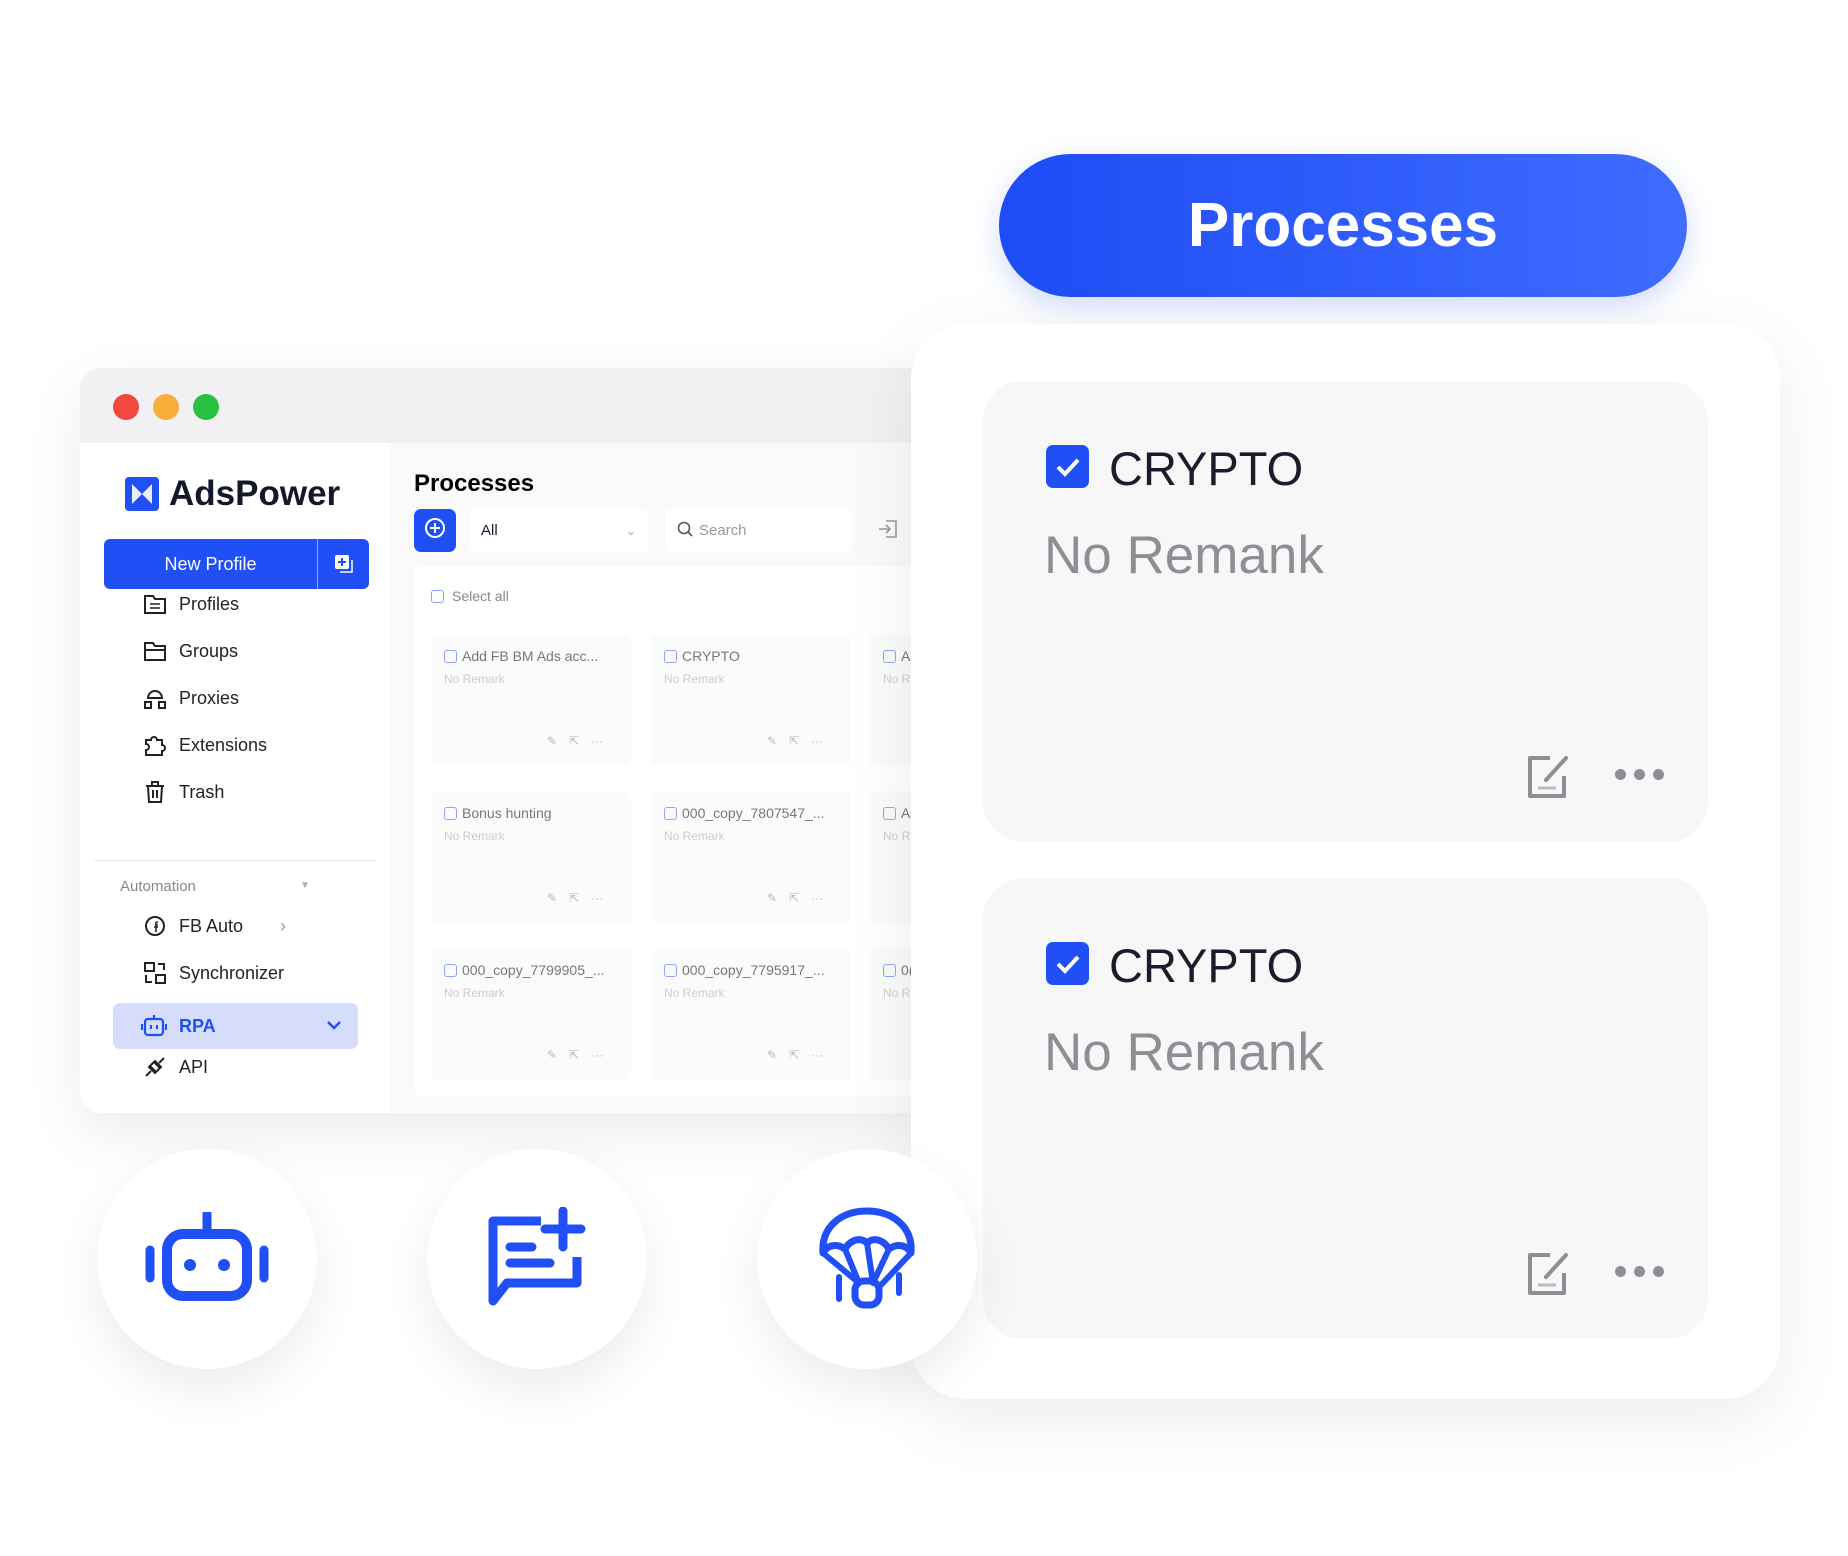 The width and height of the screenshot is (1848, 1556). I want to click on new-profile-button: New Profile, so click(236, 564).